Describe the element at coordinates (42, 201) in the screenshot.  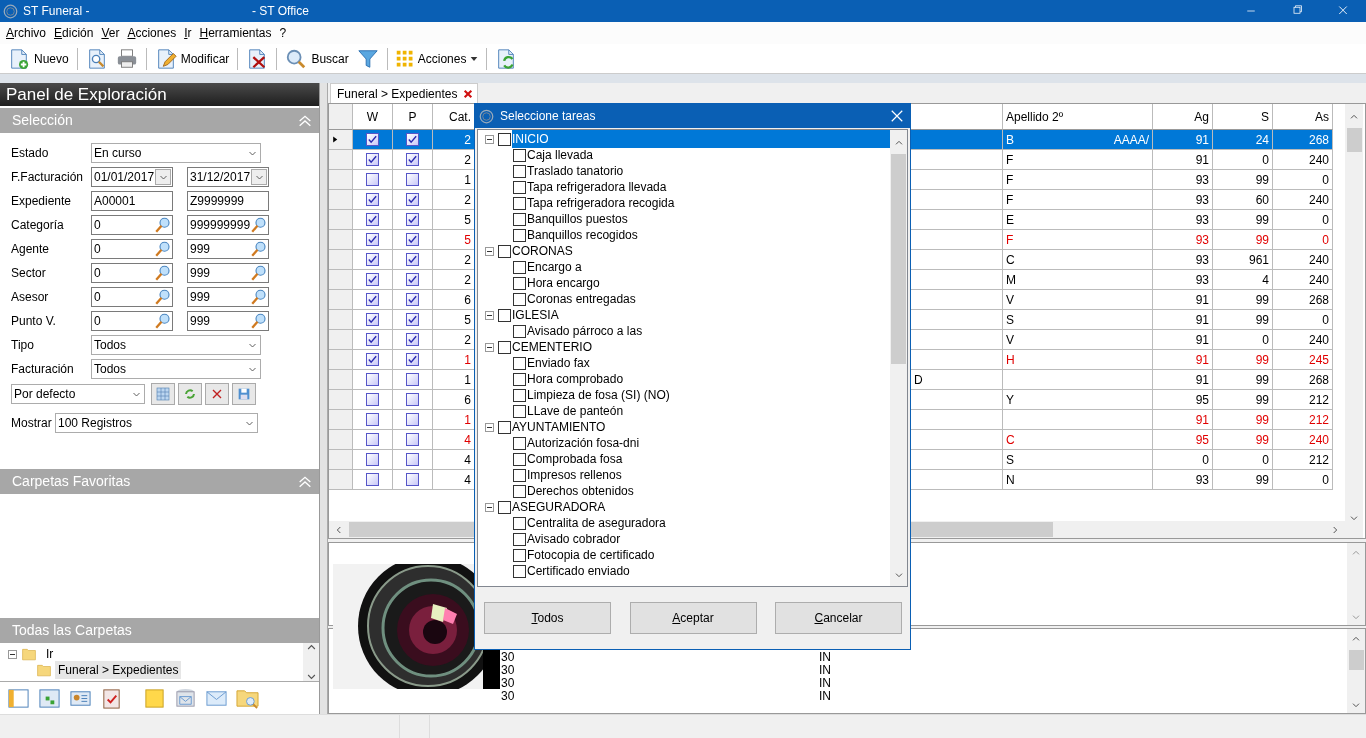
I see `field-label: Expediente` at that location.